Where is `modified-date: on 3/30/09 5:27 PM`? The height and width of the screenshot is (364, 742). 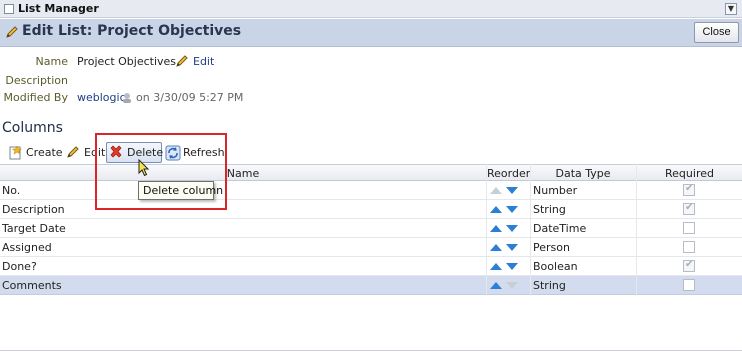 modified-date: on 3/30/09 5:27 PM is located at coordinates (190, 97).